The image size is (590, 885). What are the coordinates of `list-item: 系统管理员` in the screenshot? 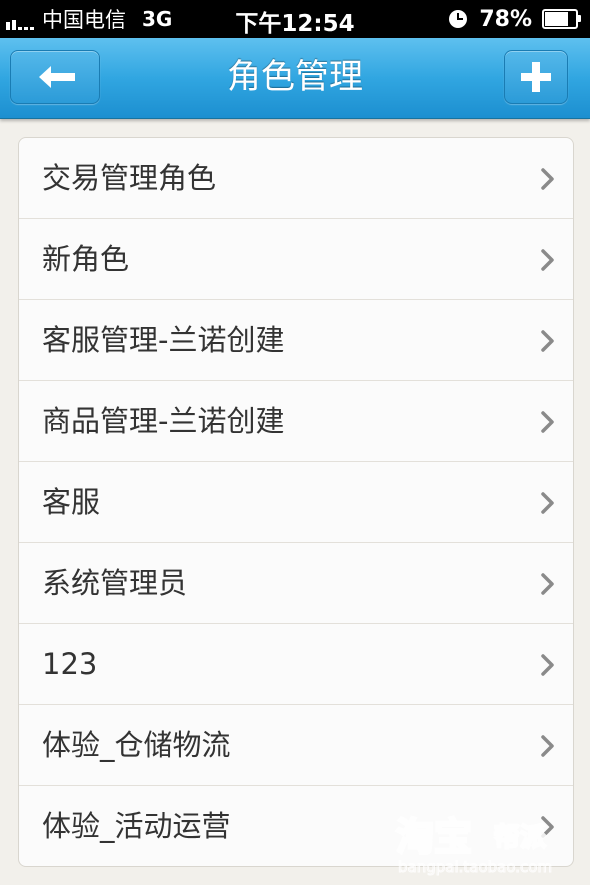 It's located at (296, 583).